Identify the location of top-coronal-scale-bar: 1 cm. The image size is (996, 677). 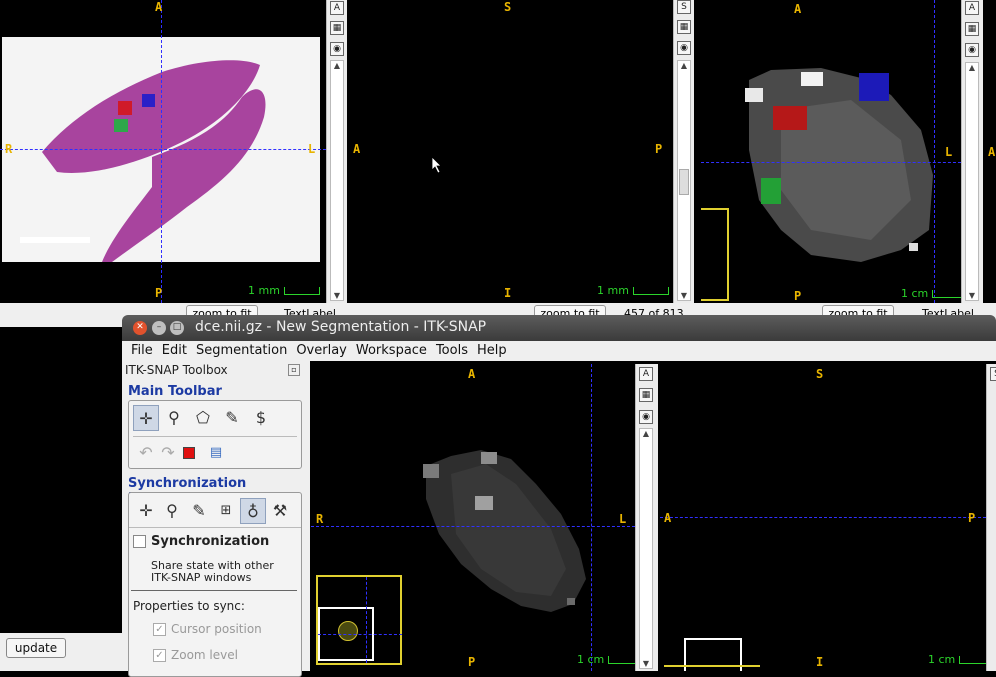
(931, 293).